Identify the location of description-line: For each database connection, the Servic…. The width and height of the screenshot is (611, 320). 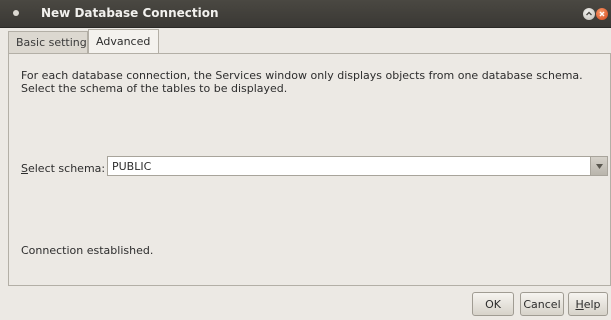
(302, 75).